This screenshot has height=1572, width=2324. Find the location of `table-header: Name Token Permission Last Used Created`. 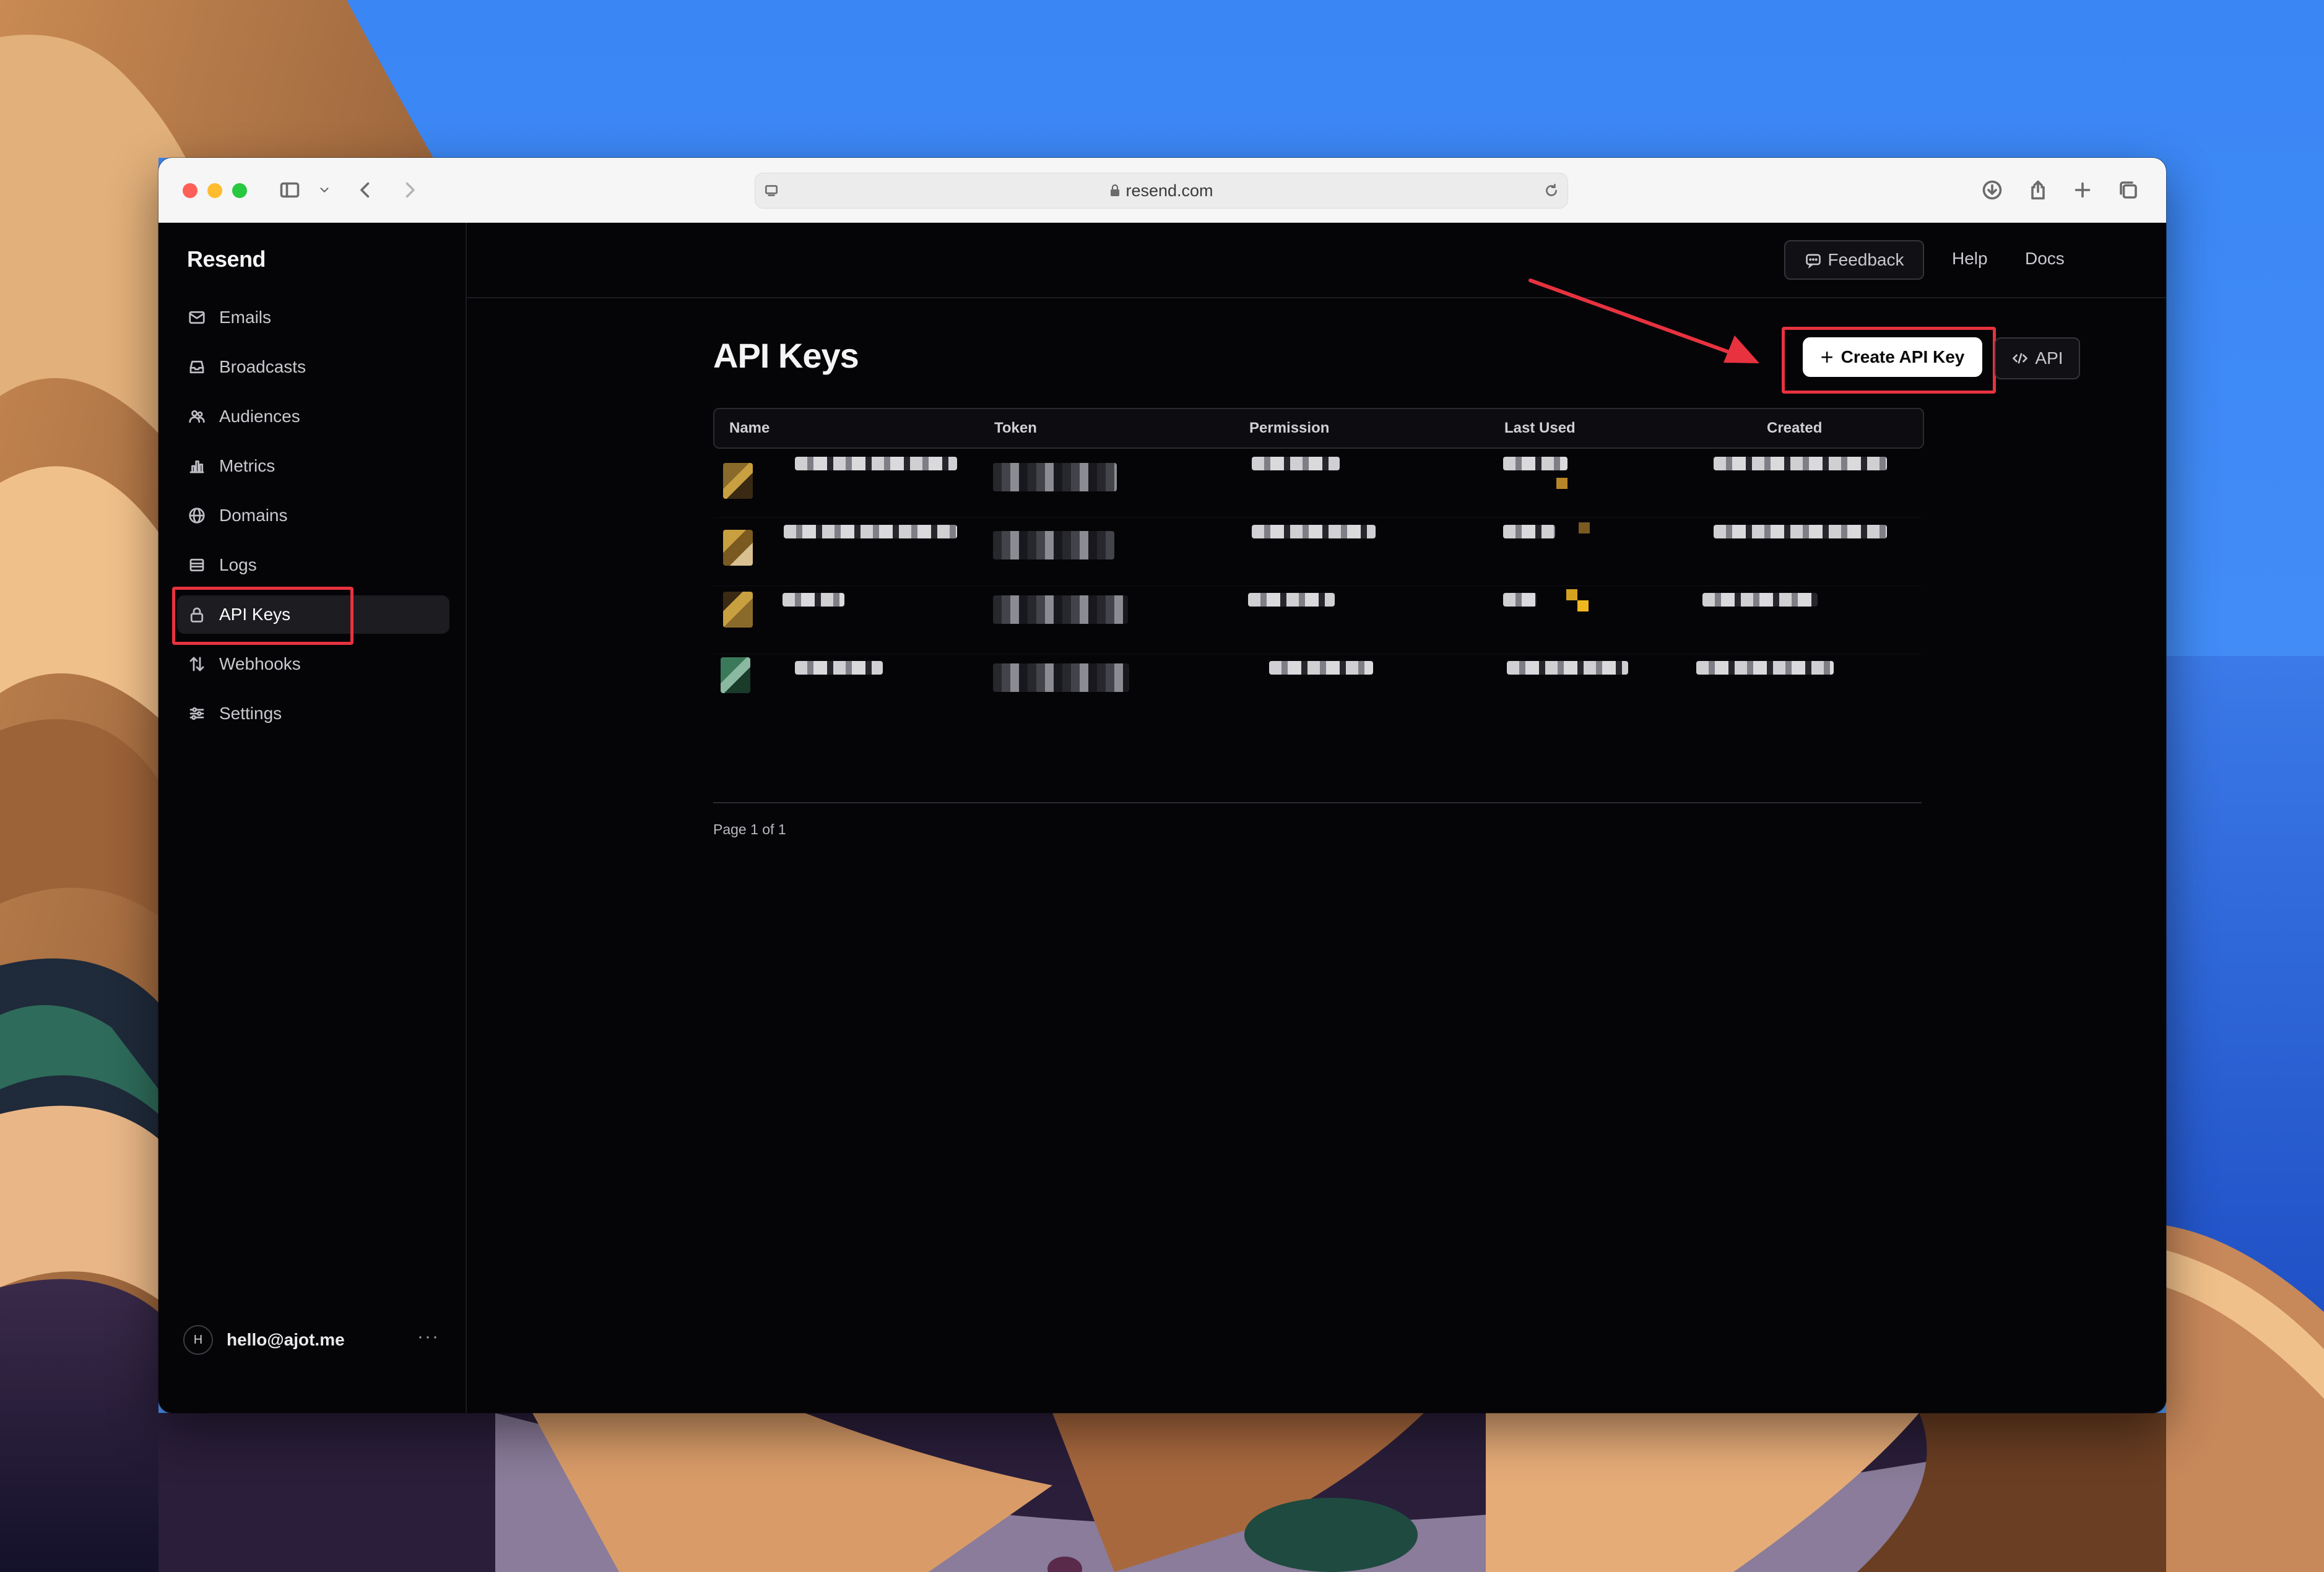

table-header: Name Token Permission Last Used Created is located at coordinates (1318, 429).